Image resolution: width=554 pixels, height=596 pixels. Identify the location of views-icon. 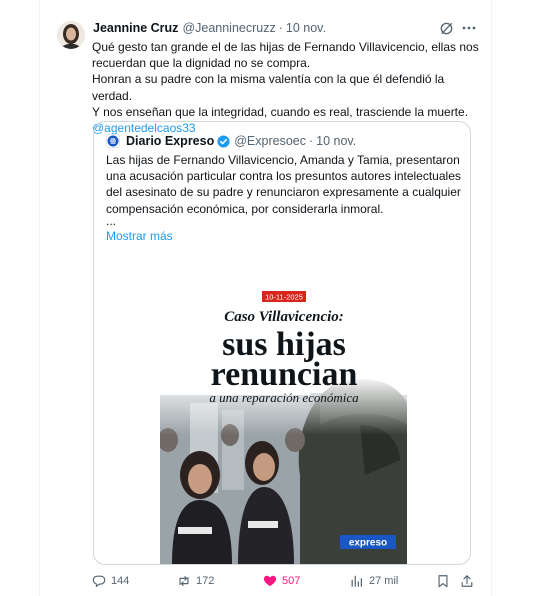
(356, 581).